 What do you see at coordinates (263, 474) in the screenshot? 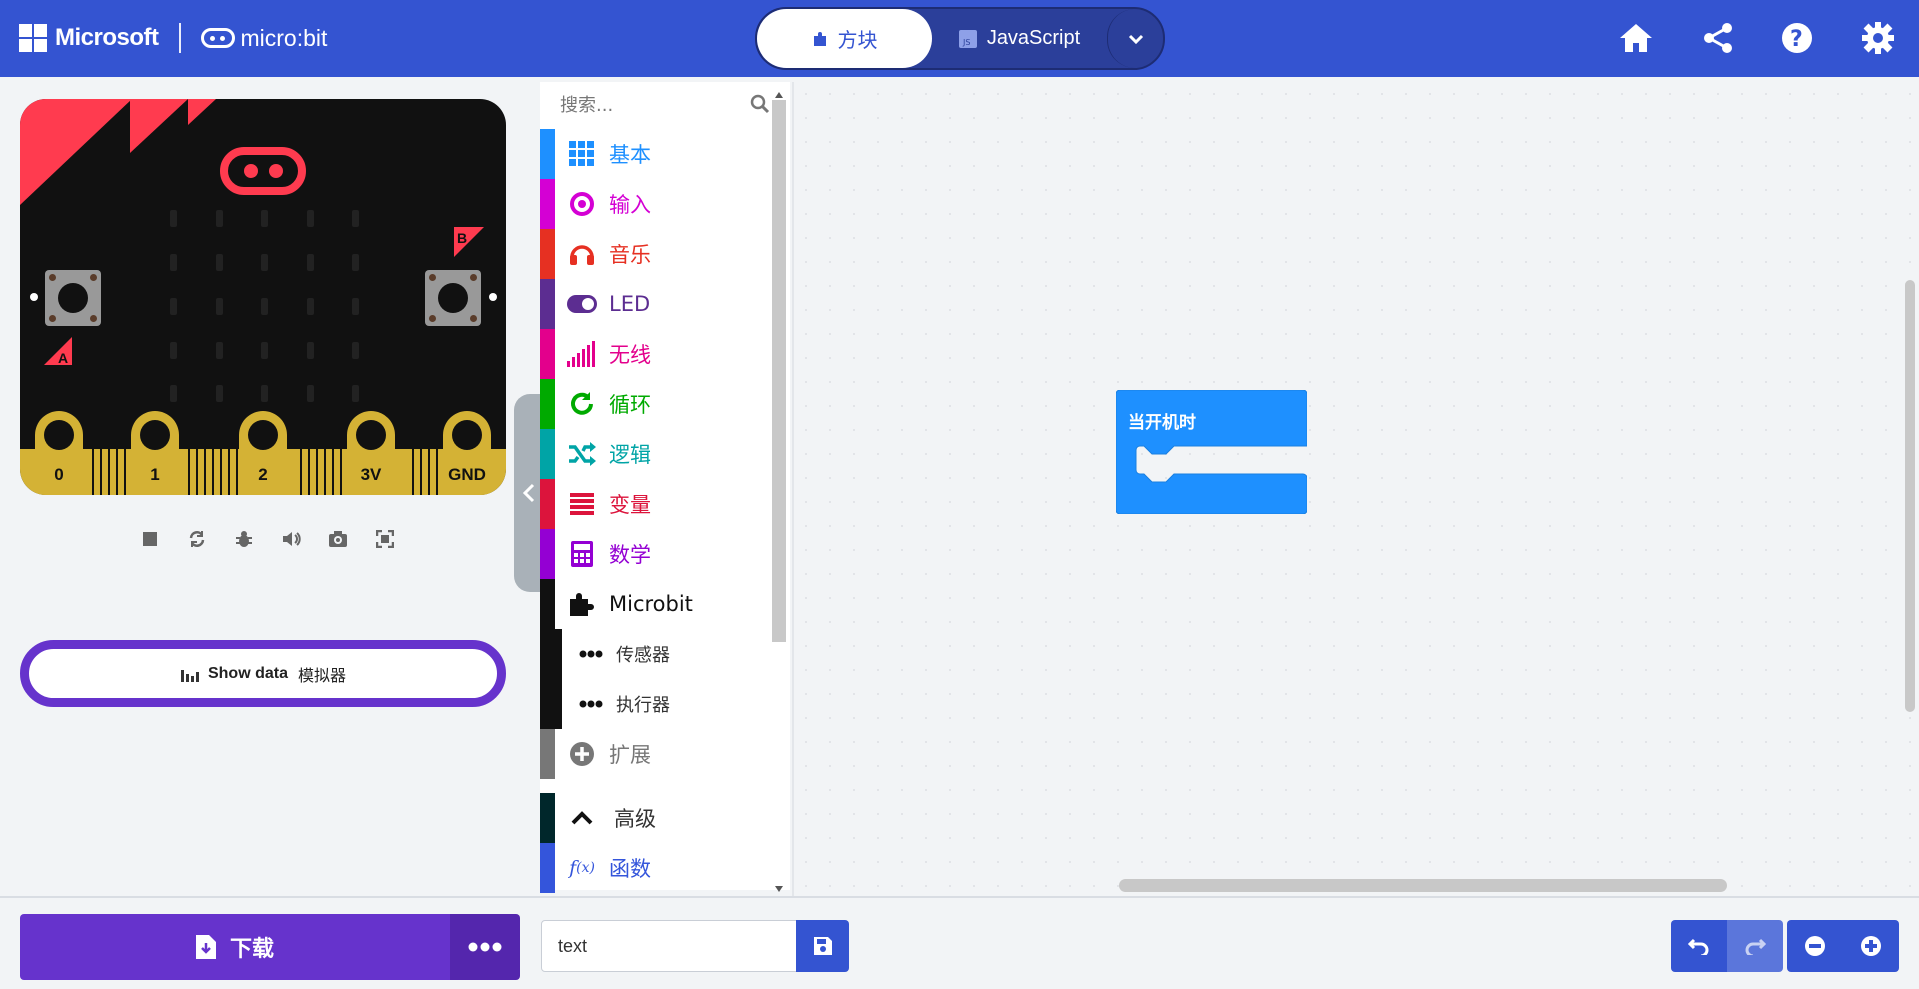
I see `pin-label: 2` at bounding box center [263, 474].